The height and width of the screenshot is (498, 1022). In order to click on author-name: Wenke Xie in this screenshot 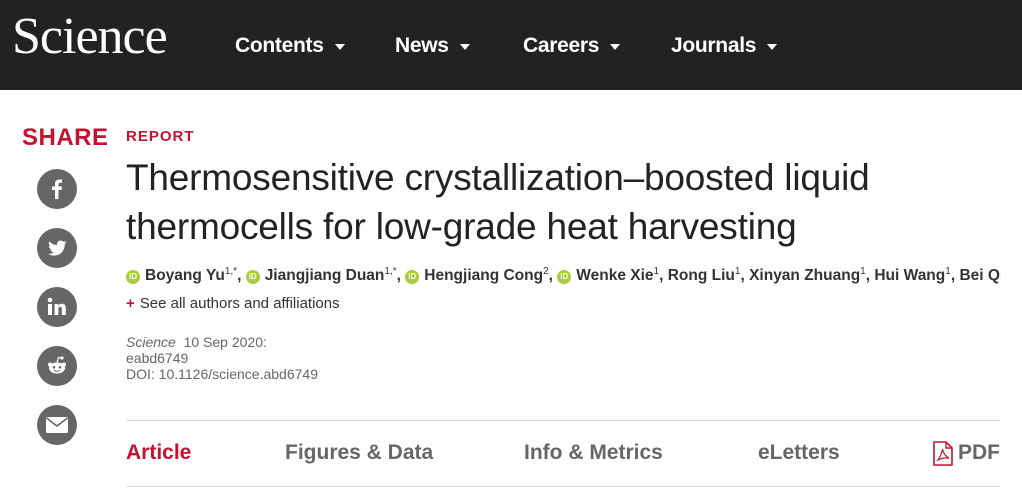, I will do `click(615, 276)`.